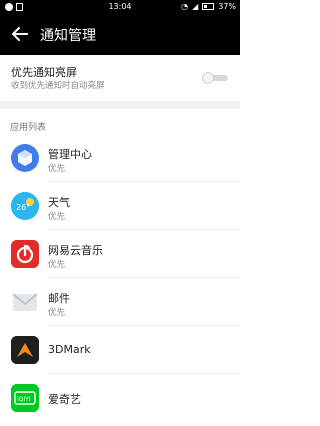 The width and height of the screenshot is (320, 426). I want to click on app-name: 管理中心, so click(70, 154).